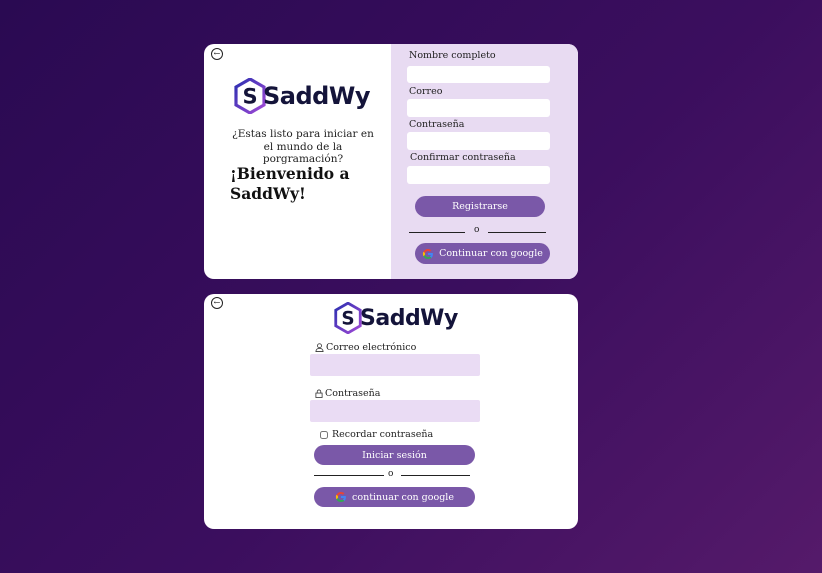  Describe the element at coordinates (353, 393) in the screenshot. I see `password-label-text: Contraseña` at that location.